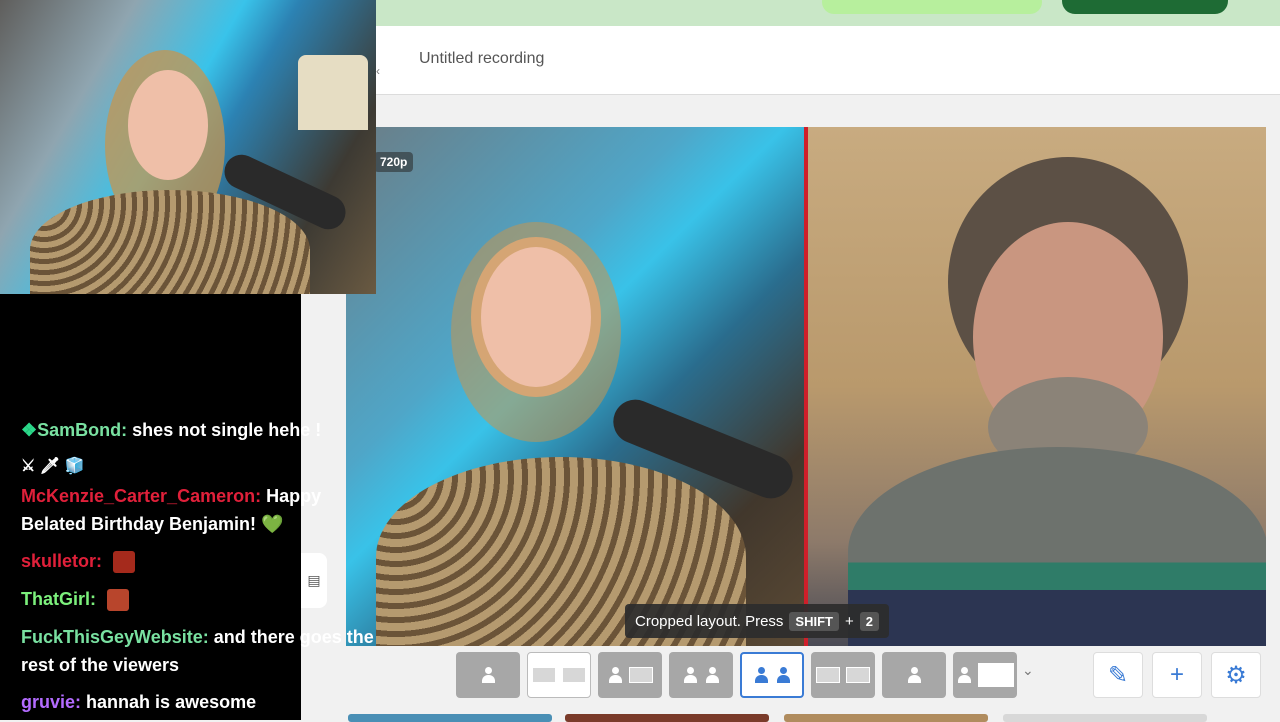 Image resolution: width=1280 pixels, height=722 pixels. What do you see at coordinates (53, 466) in the screenshot?
I see `chat-badges-icons: ⚔ 🗡 🧊` at bounding box center [53, 466].